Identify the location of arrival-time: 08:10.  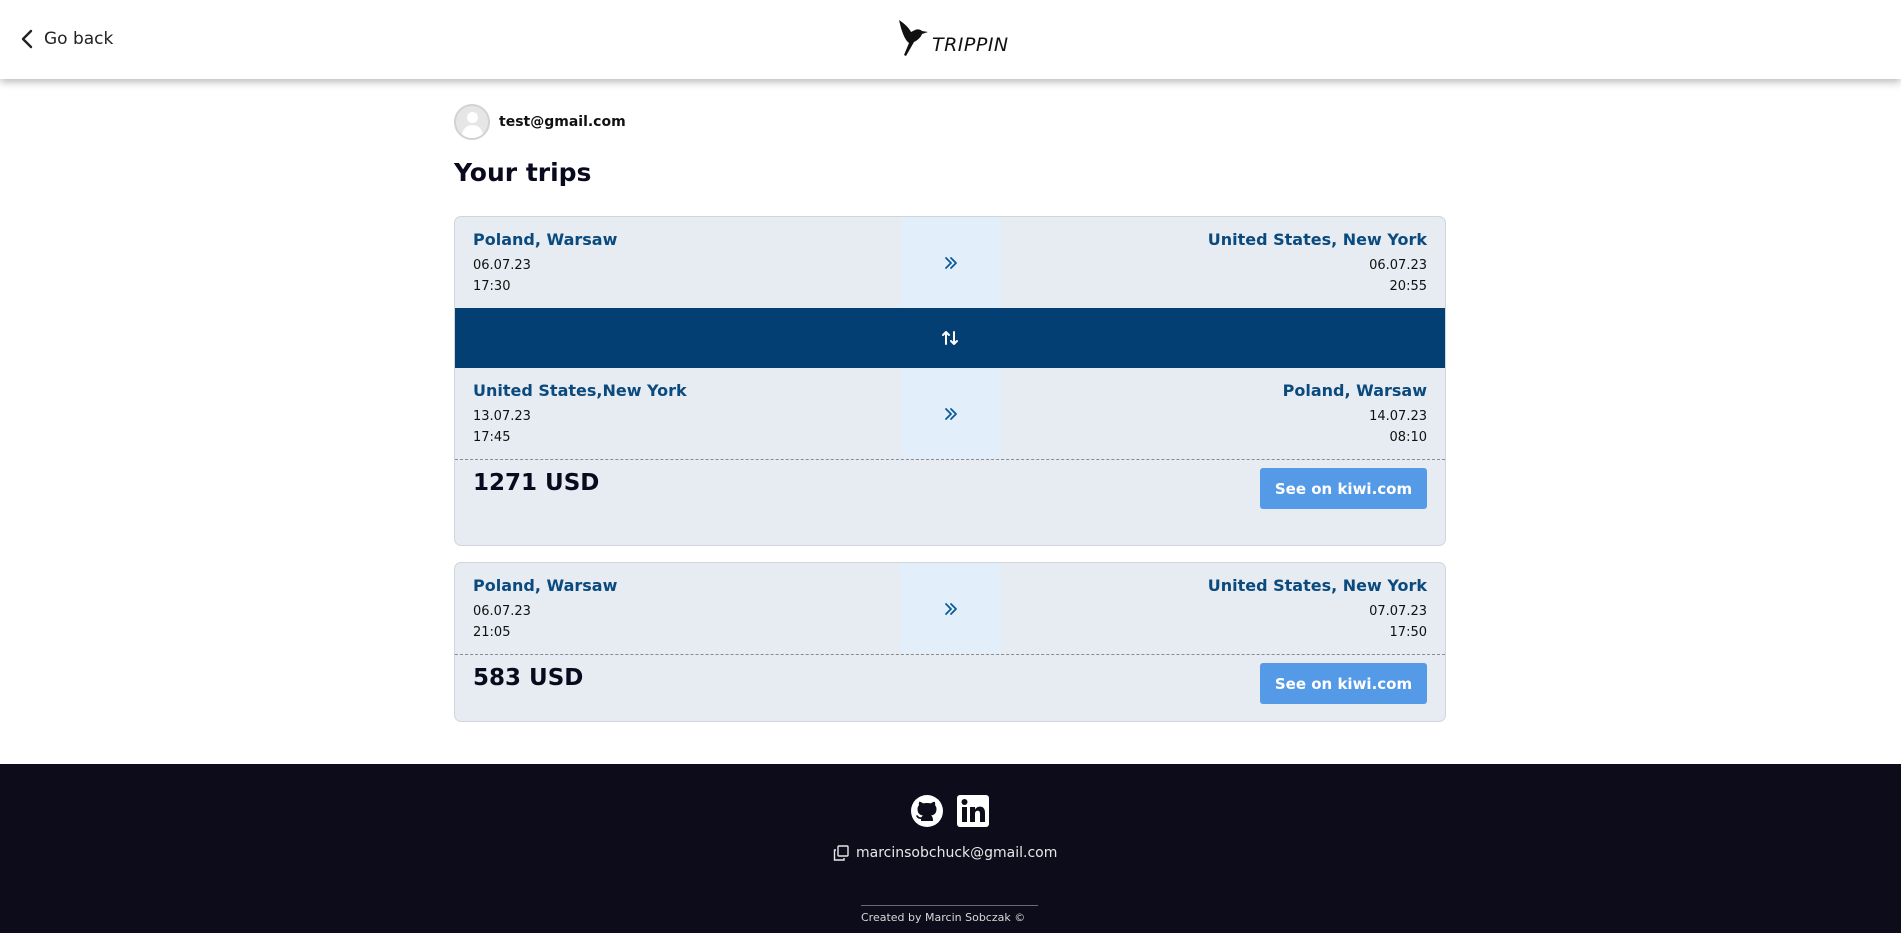
(1408, 437).